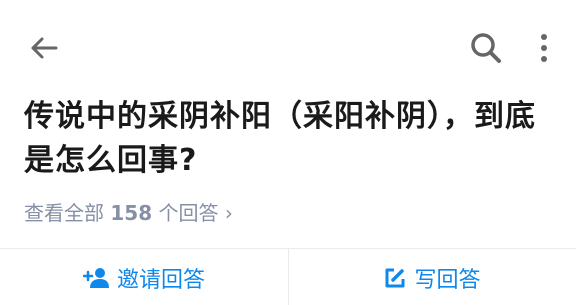 The width and height of the screenshot is (576, 305). I want to click on view-all-answers-link: 查看全部 158 个回答 ›, so click(128, 213).